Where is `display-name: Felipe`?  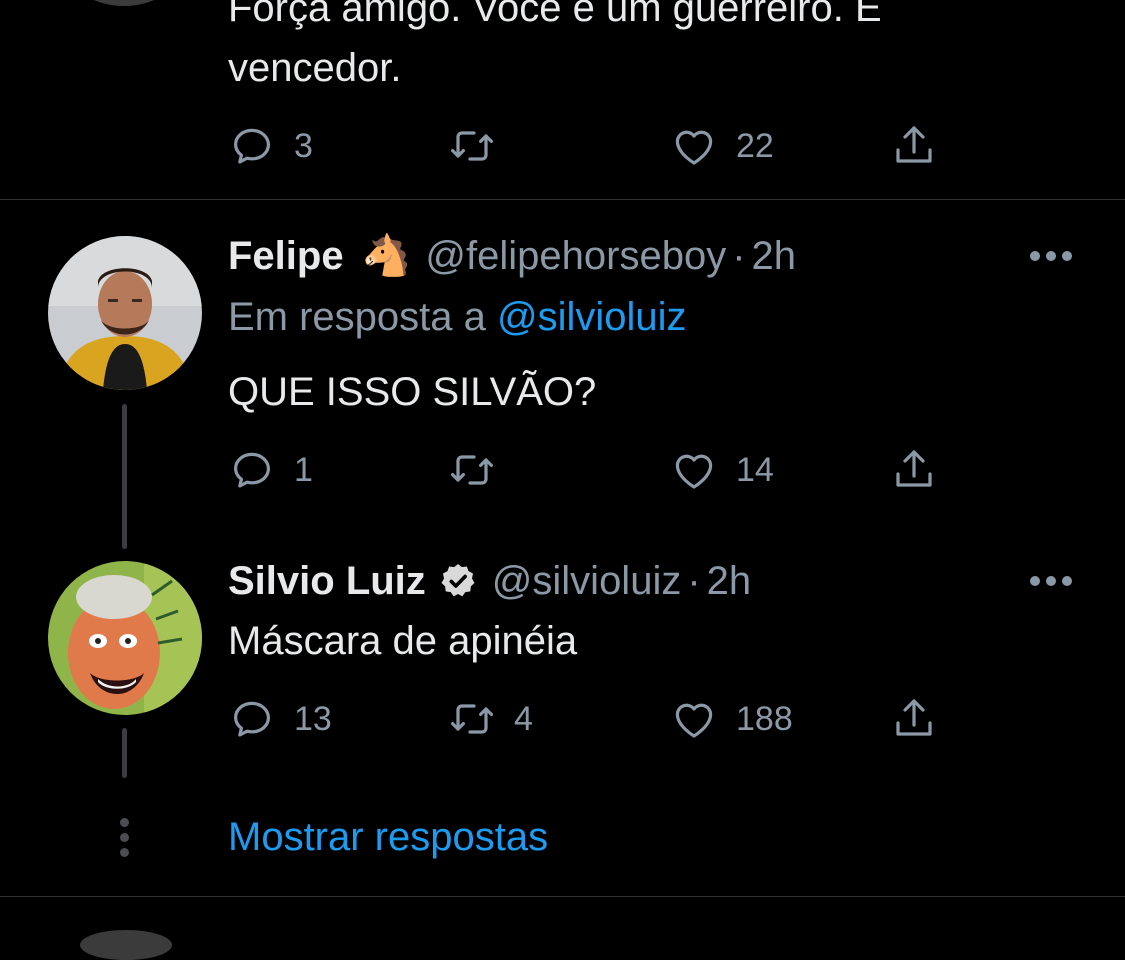 display-name: Felipe is located at coordinates (286, 256).